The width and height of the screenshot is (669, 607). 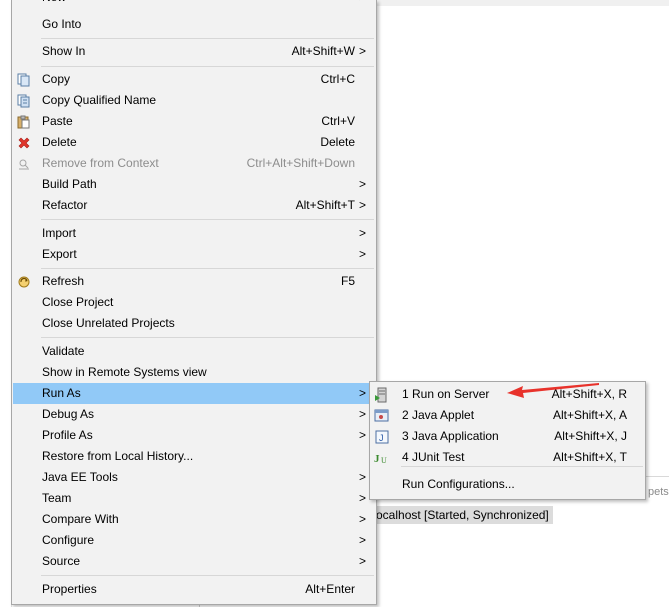 I want to click on copy-qualified-name-icon, so click(x=24, y=101).